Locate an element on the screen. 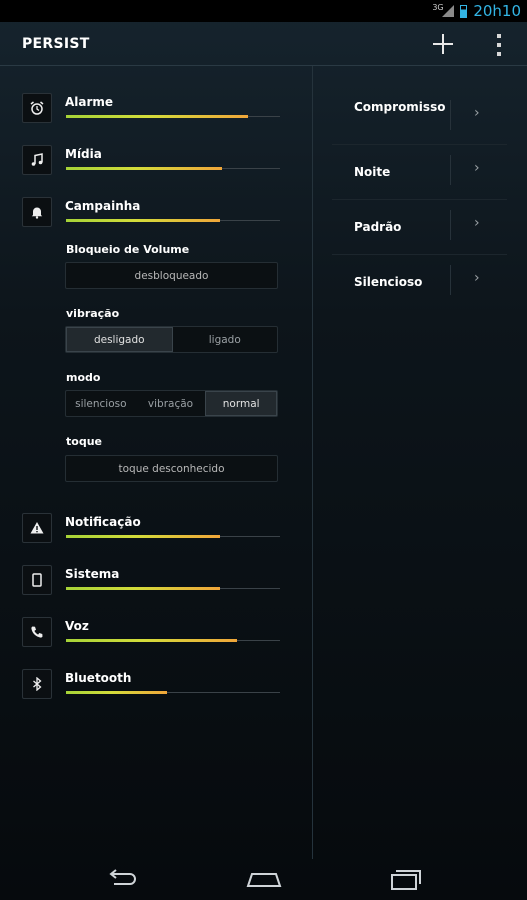 This screenshot has width=527, height=900. mode-selector: silencioso vibração normal is located at coordinates (171, 403).